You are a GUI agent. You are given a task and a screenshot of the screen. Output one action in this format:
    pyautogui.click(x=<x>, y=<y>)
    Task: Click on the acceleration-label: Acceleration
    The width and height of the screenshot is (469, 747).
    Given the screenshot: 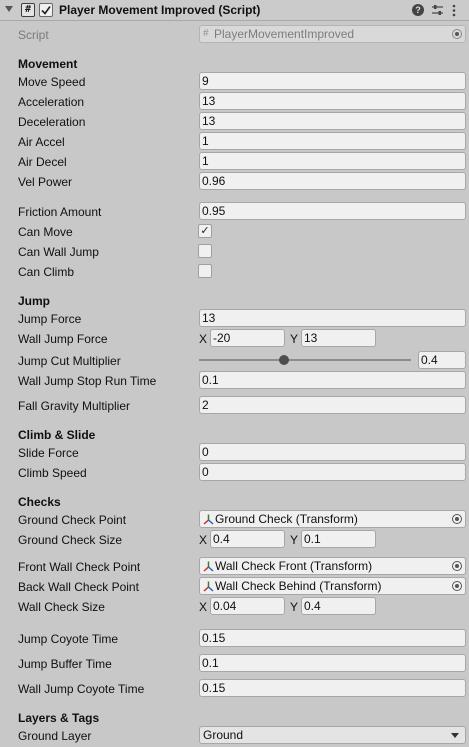 What is the action you would take?
    pyautogui.click(x=51, y=102)
    